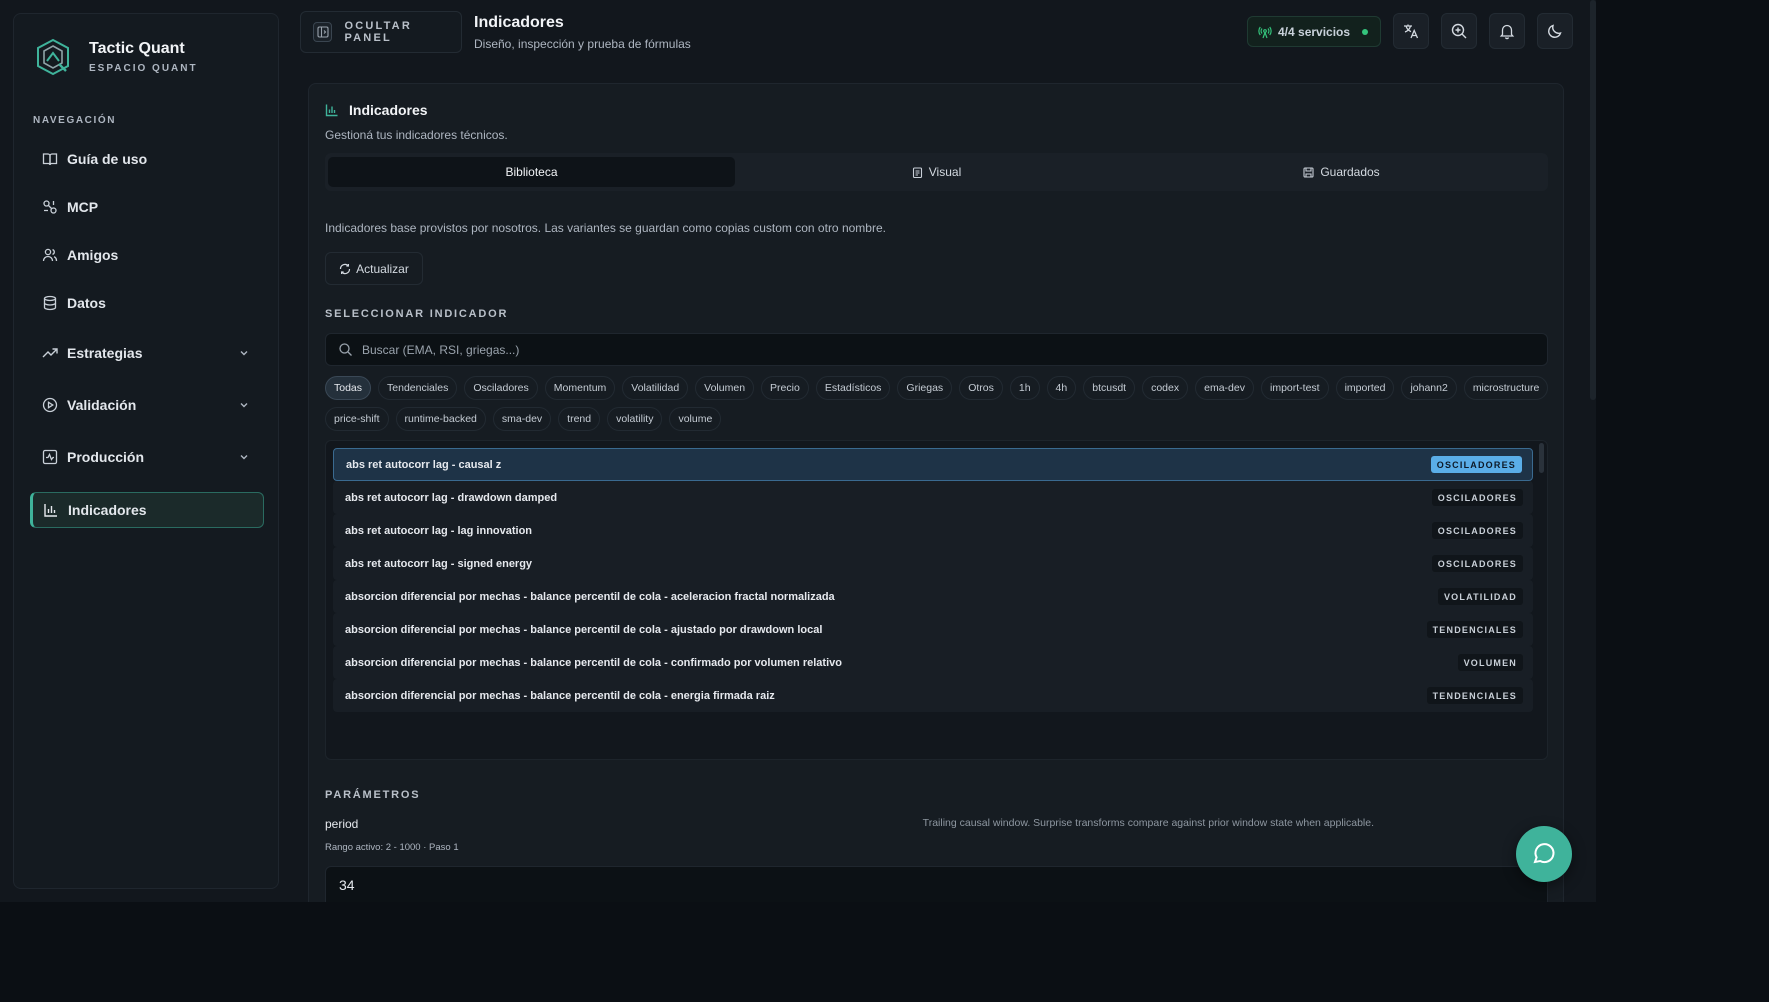 Image resolution: width=1769 pixels, height=1002 pixels. Describe the element at coordinates (50, 353) in the screenshot. I see `trending-up-icon` at that location.